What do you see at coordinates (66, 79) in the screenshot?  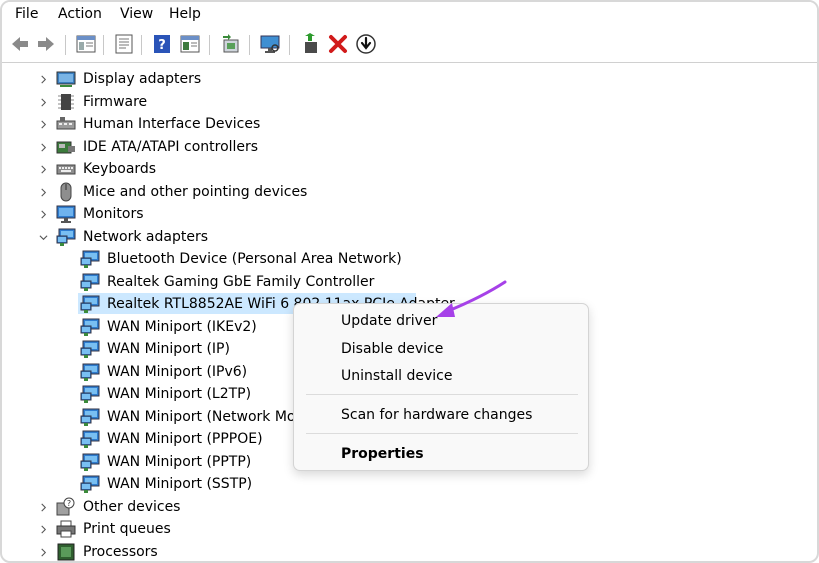 I see `display-adapter-icon` at bounding box center [66, 79].